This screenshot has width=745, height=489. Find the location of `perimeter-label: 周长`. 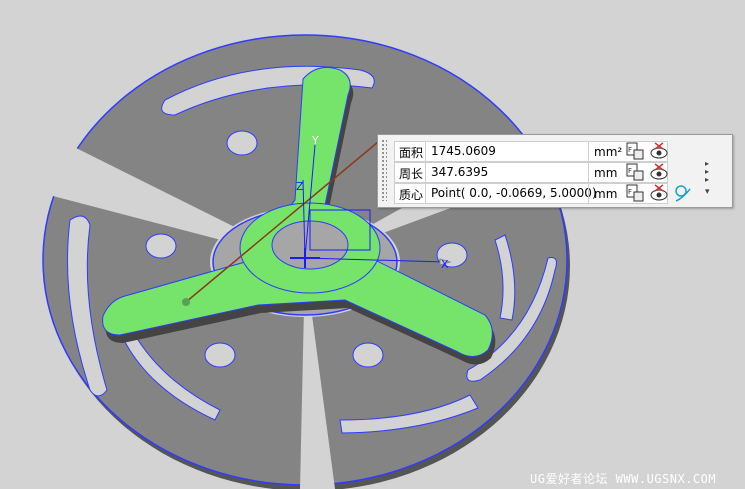

perimeter-label: 周长 is located at coordinates (411, 174).